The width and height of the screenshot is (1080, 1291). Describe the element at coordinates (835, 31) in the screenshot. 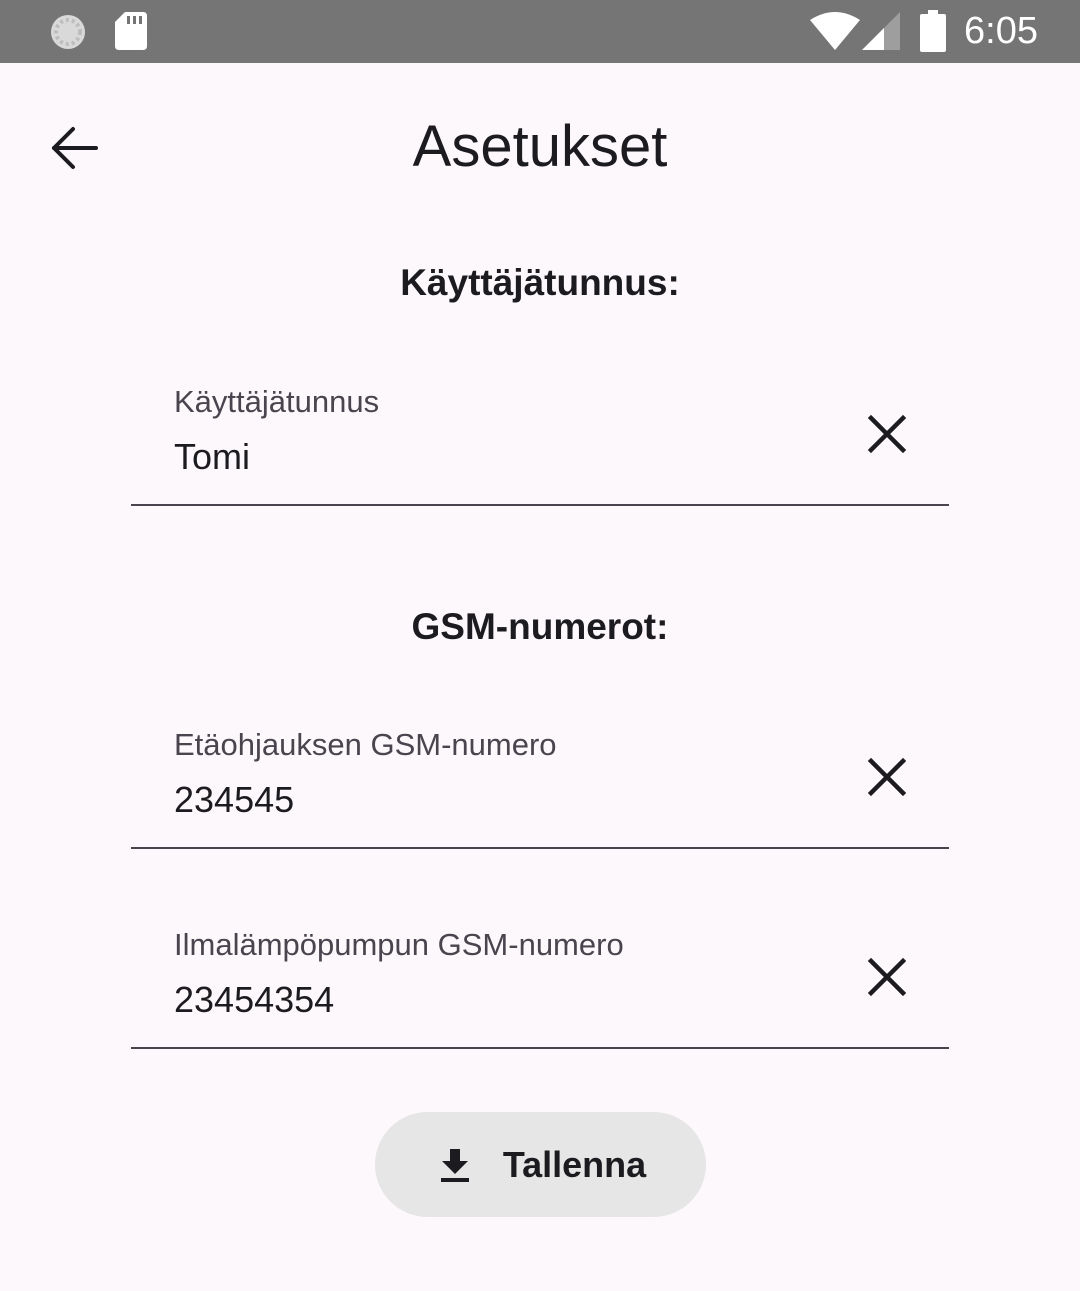

I see `wifi-icon` at that location.